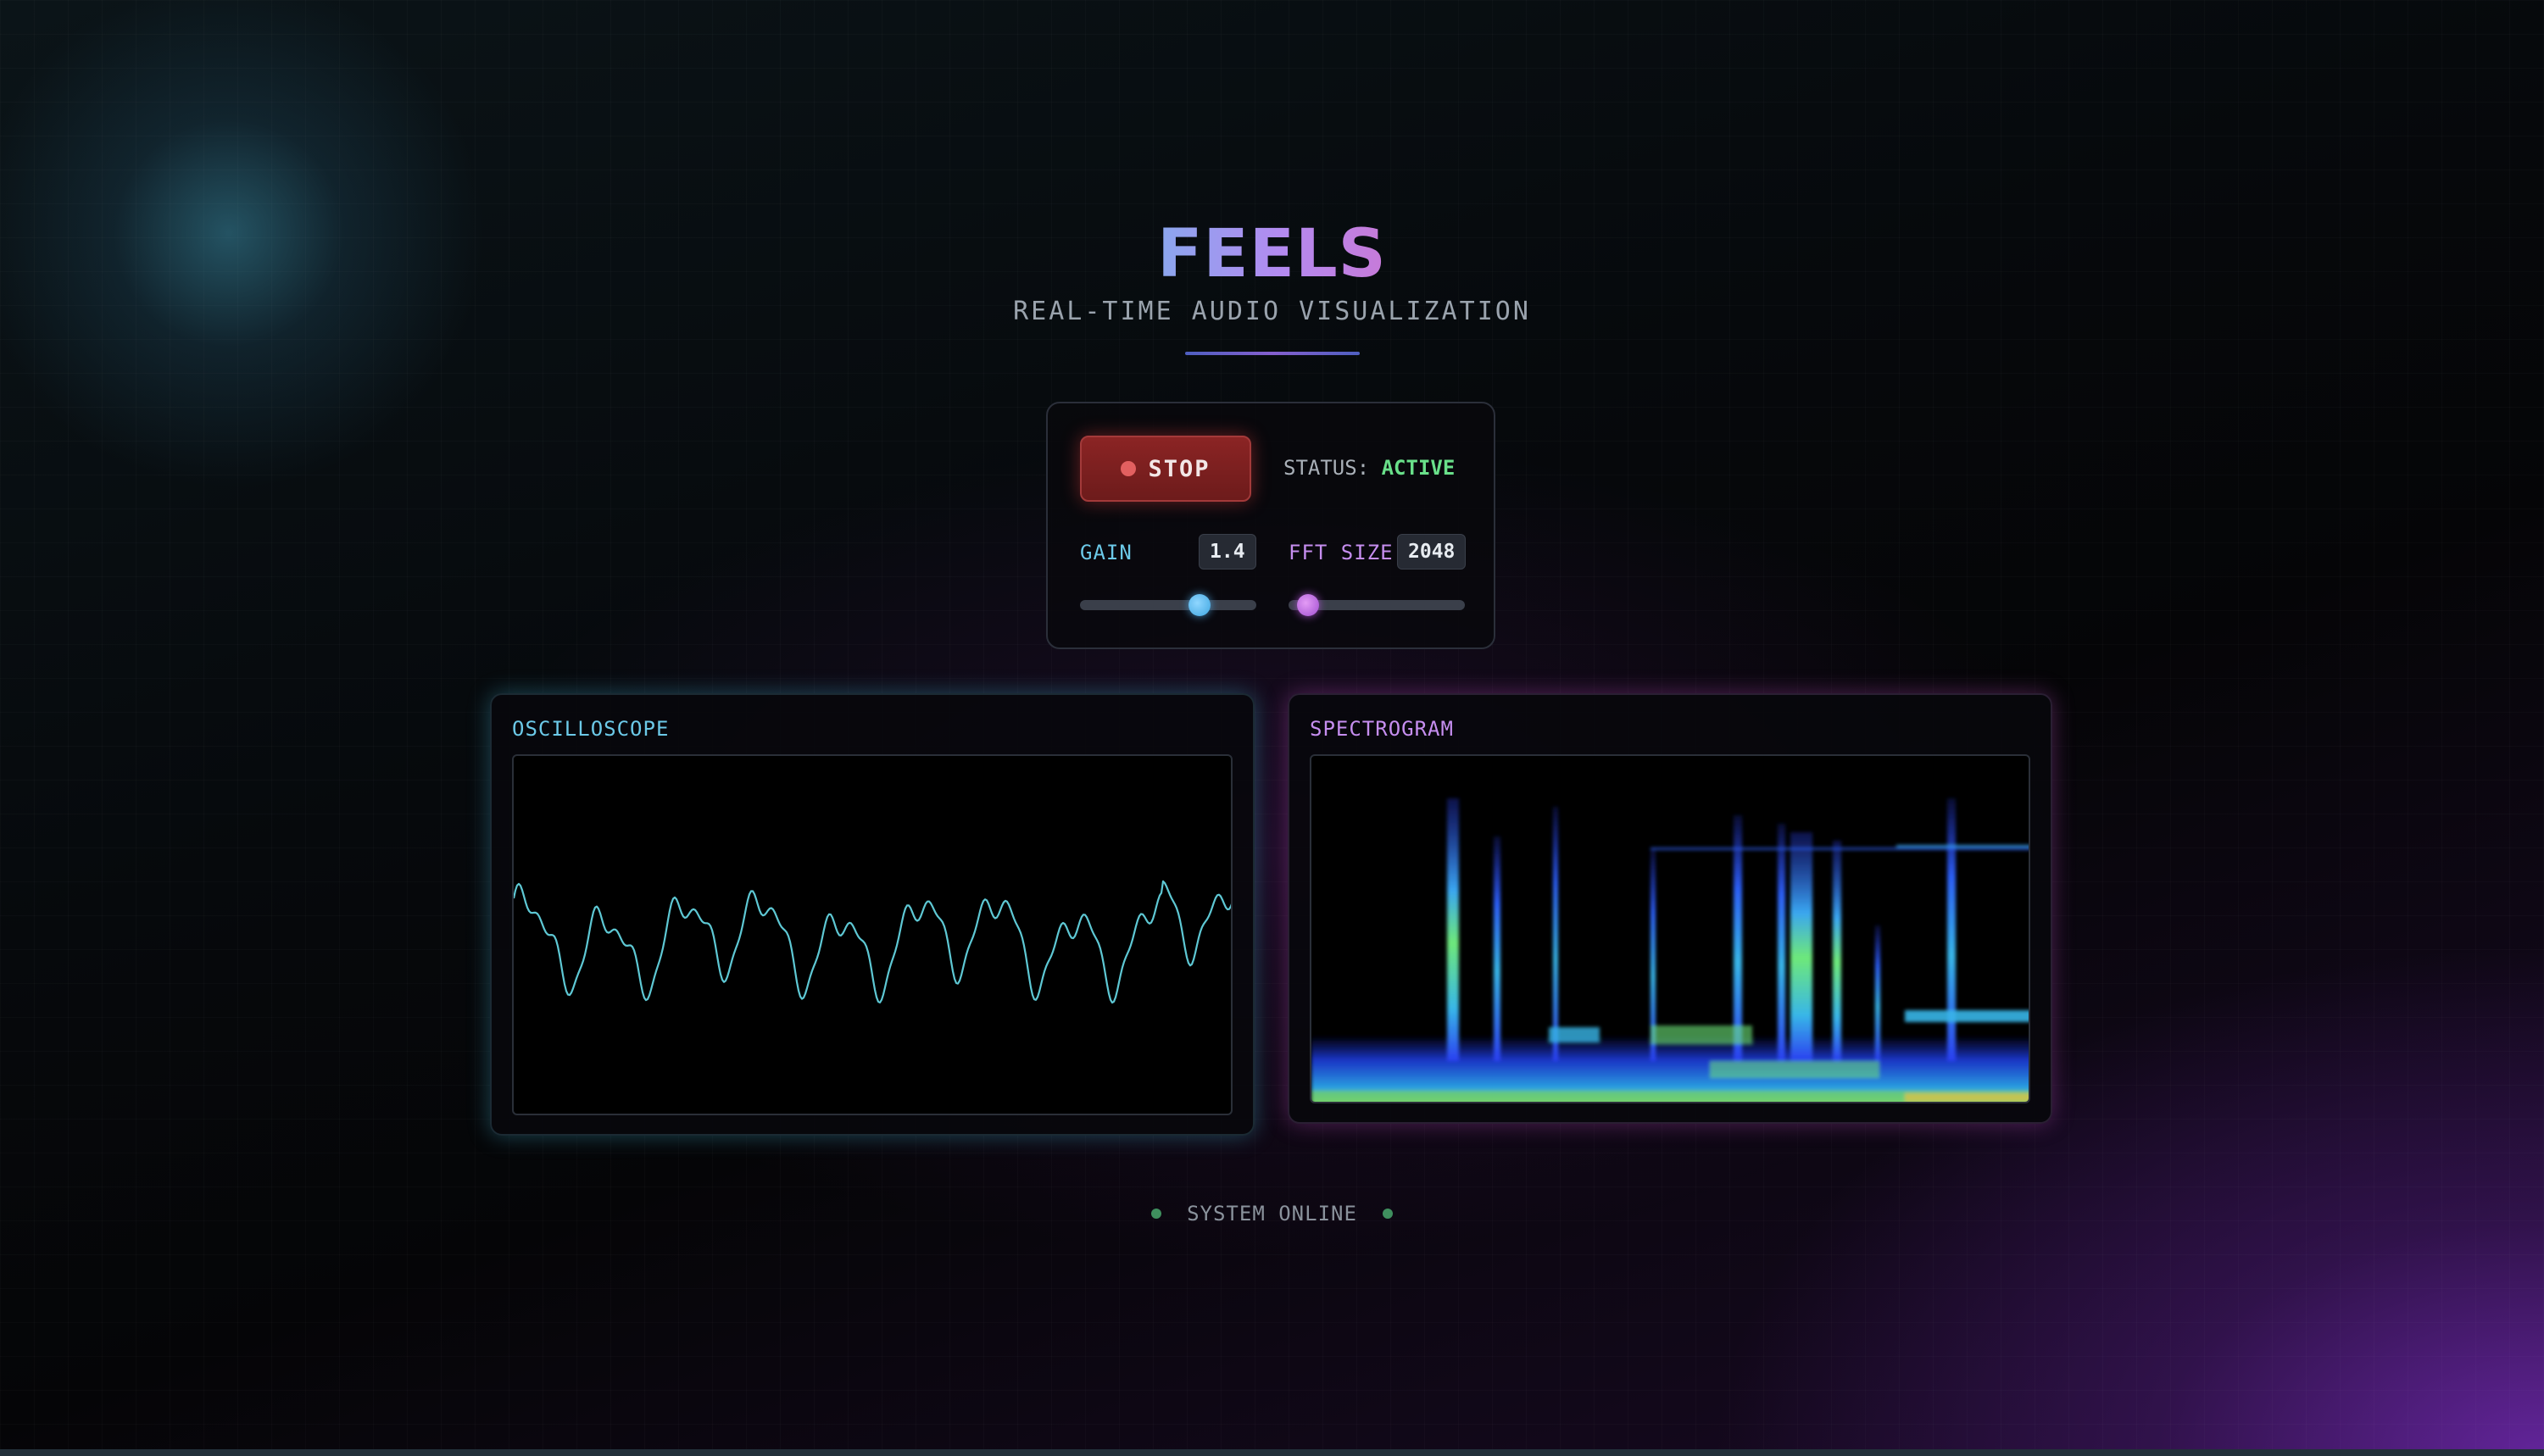 Image resolution: width=2544 pixels, height=1456 pixels. I want to click on app-title: FEELS, so click(1272, 255).